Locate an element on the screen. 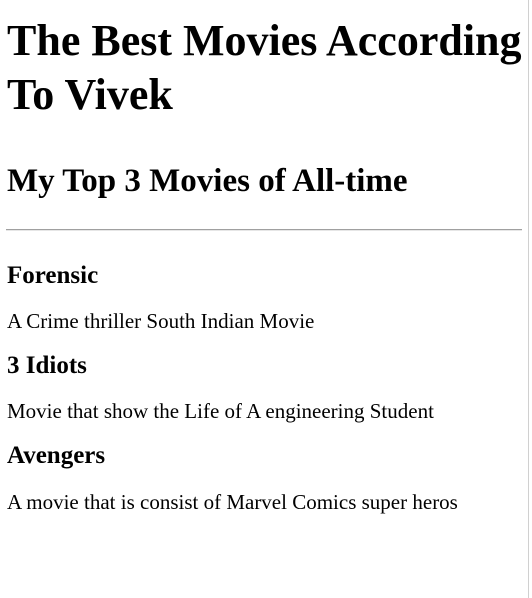  divider is located at coordinates (264, 230).